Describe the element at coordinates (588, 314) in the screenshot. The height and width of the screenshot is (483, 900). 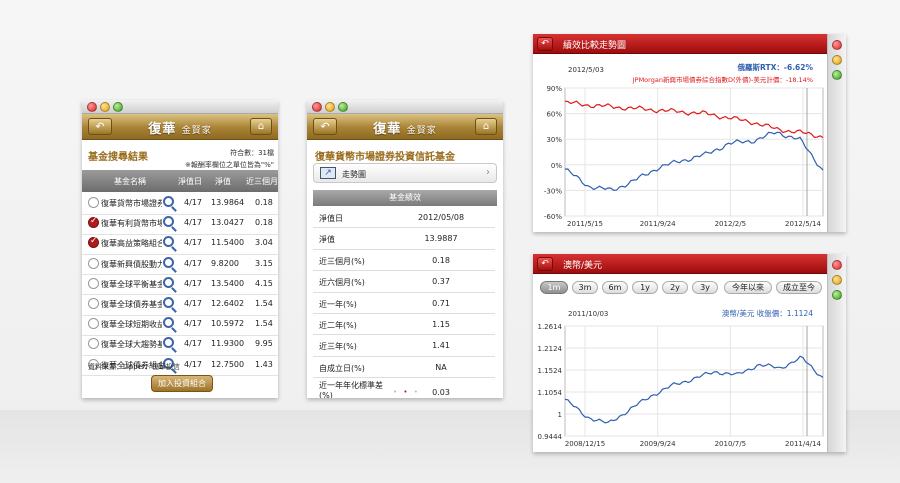
I see `chart-date-label: 2011/10/03` at that location.